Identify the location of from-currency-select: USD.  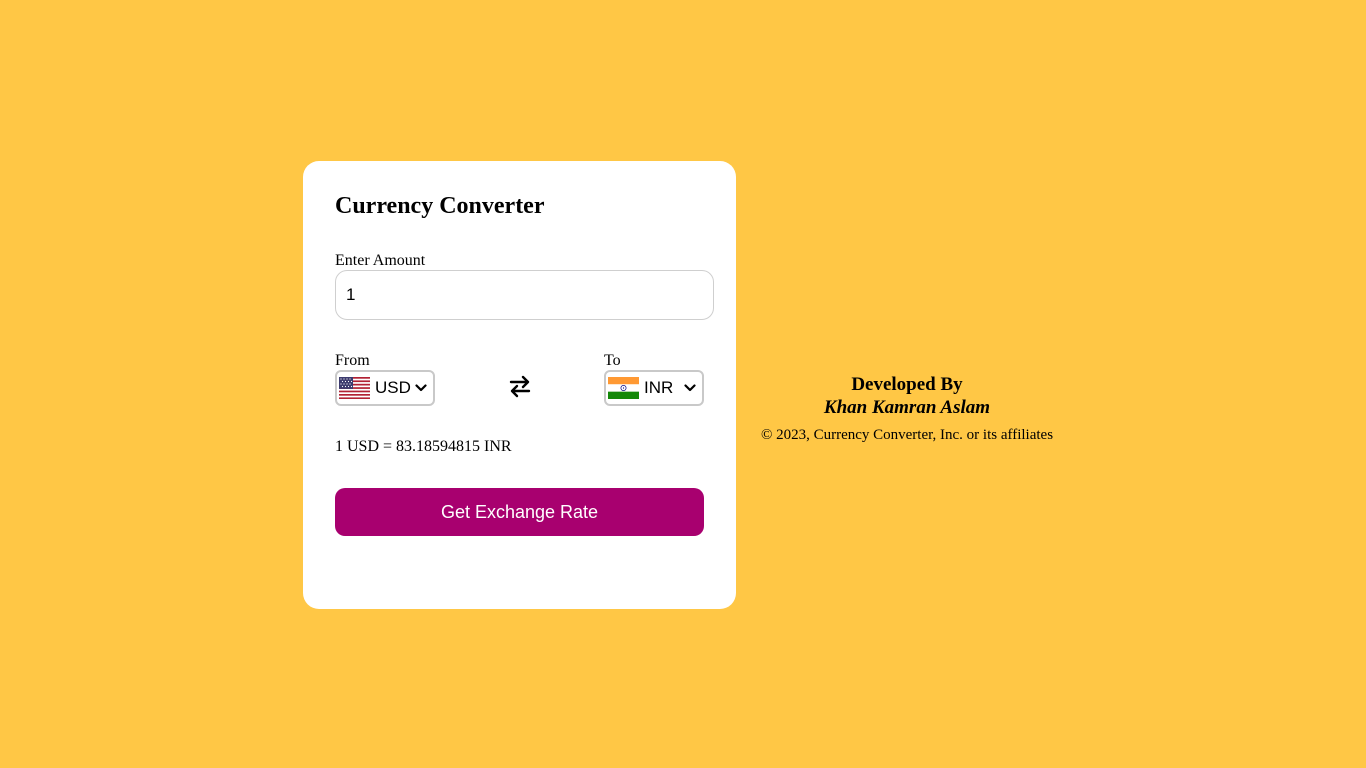
(385, 388).